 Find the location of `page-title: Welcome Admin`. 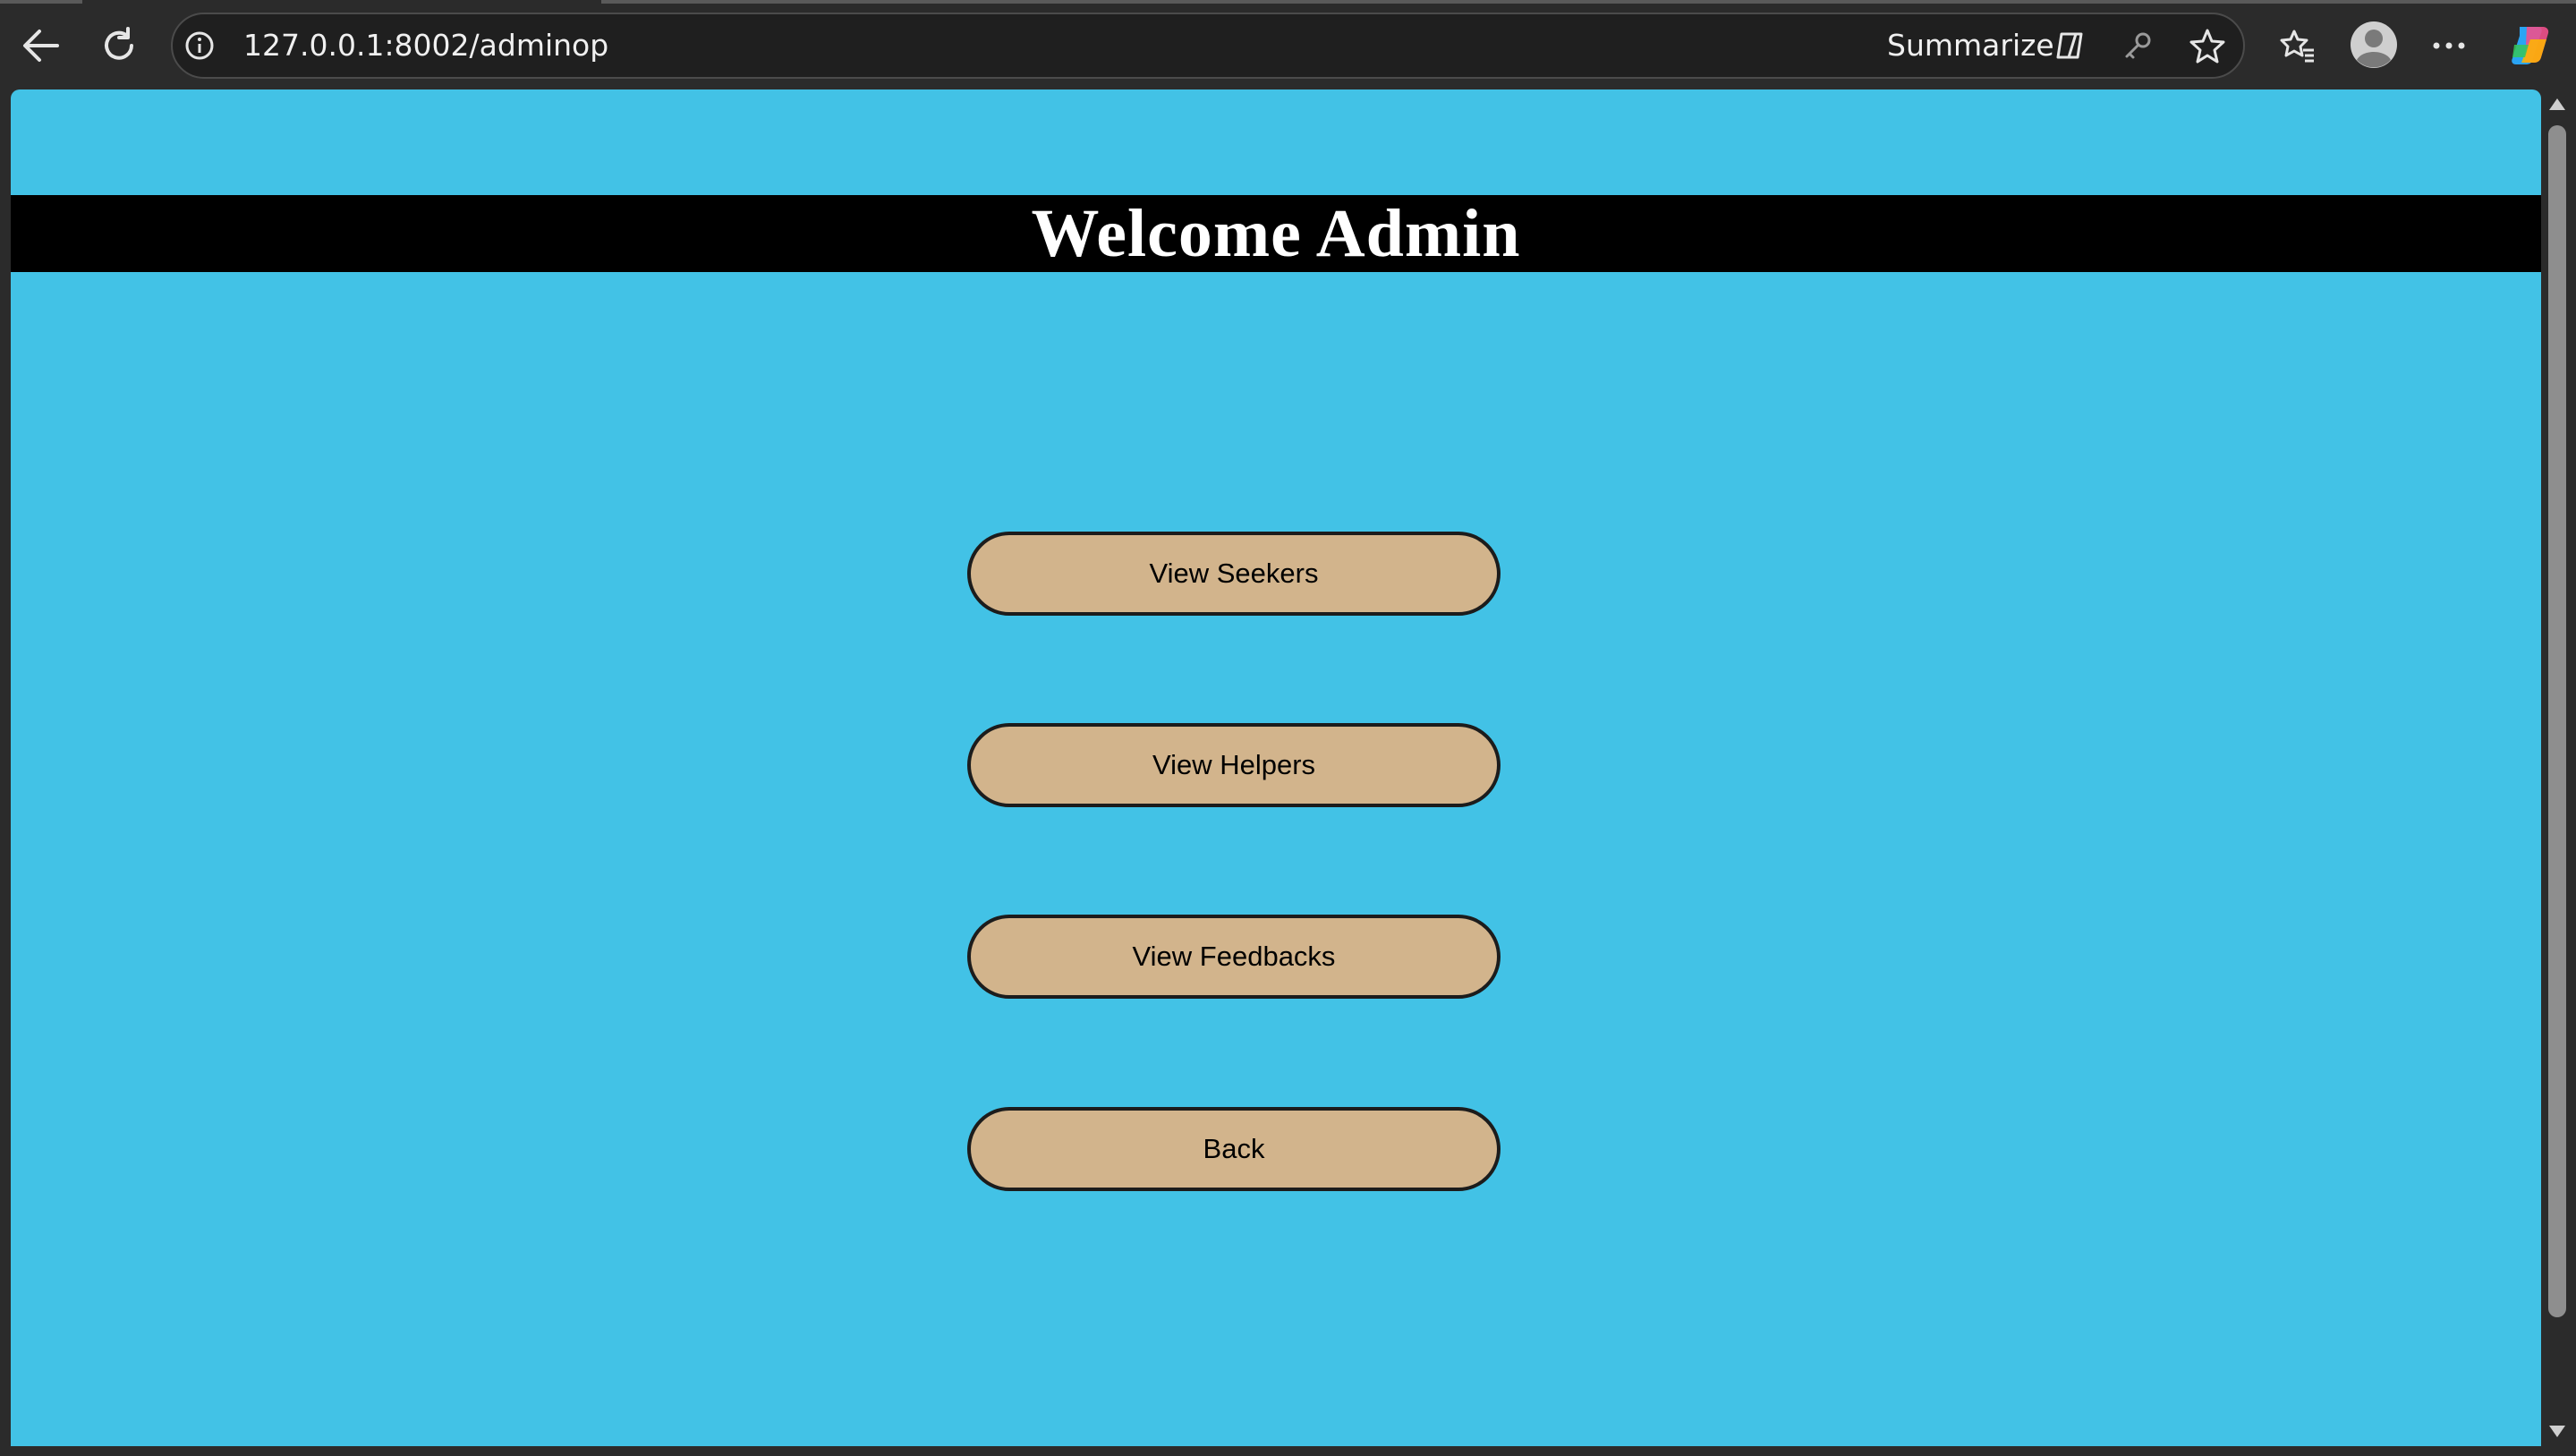

page-title: Welcome Admin is located at coordinates (1276, 233).